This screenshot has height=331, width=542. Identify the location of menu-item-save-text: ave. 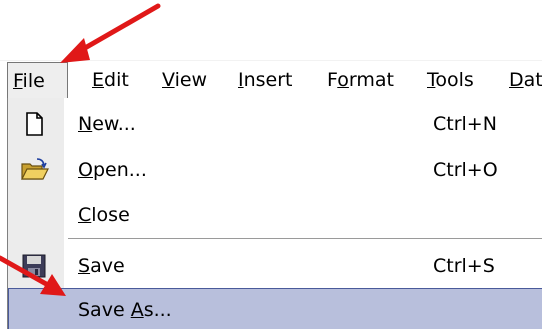
(107, 266).